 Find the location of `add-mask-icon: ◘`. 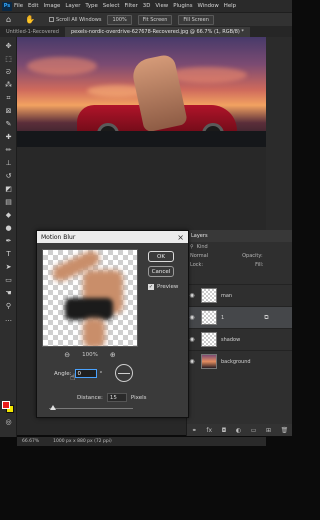

add-mask-icon: ◘ is located at coordinates (224, 430).